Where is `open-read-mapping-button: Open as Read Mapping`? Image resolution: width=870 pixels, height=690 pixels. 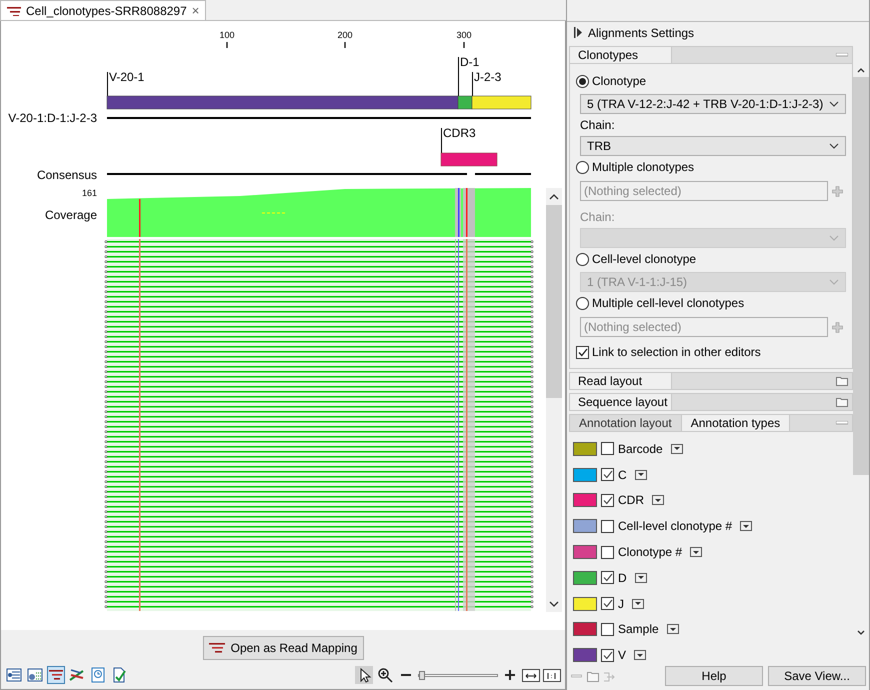
open-read-mapping-button: Open as Read Mapping is located at coordinates (283, 648).